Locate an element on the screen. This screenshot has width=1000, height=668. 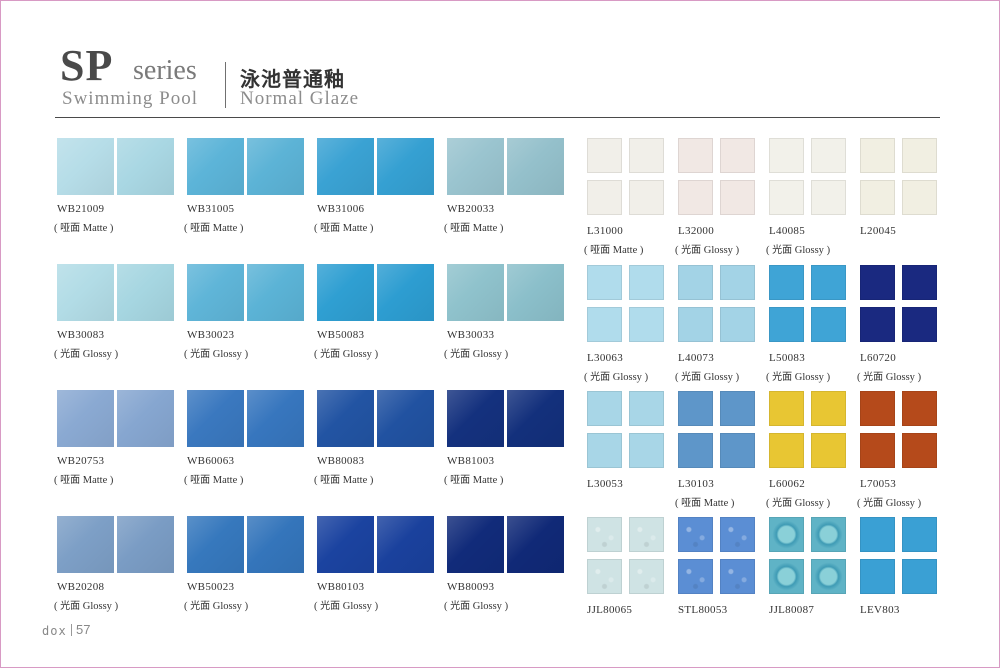
tile-code: L32000 is located at coordinates (696, 231).